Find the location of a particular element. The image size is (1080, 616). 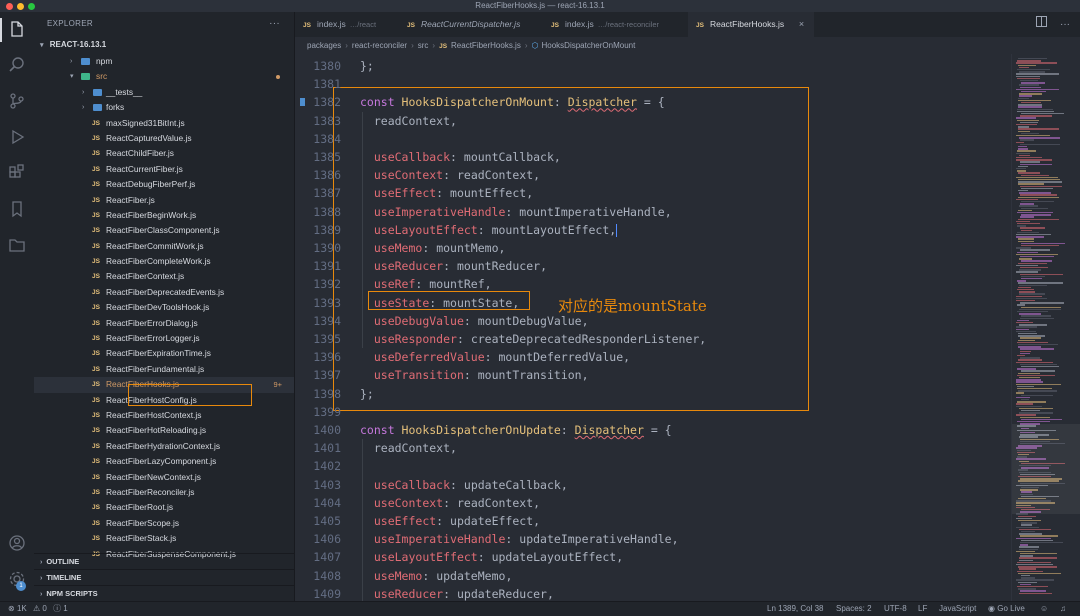

tree-file: JS ReactFiberClassComponent.js is located at coordinates (164, 230).